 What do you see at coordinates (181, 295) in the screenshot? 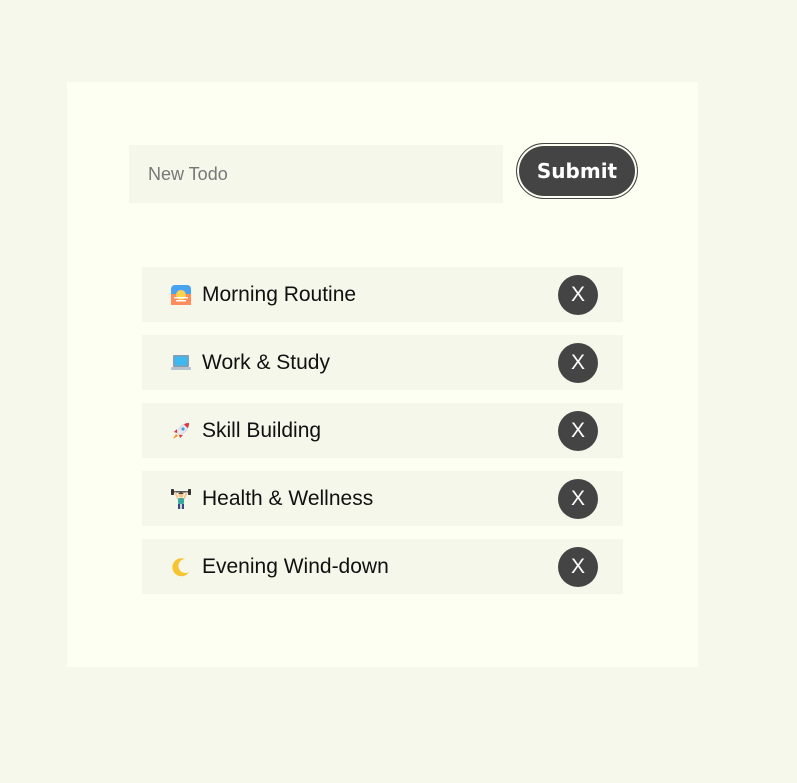
I see `sunrise-icon` at bounding box center [181, 295].